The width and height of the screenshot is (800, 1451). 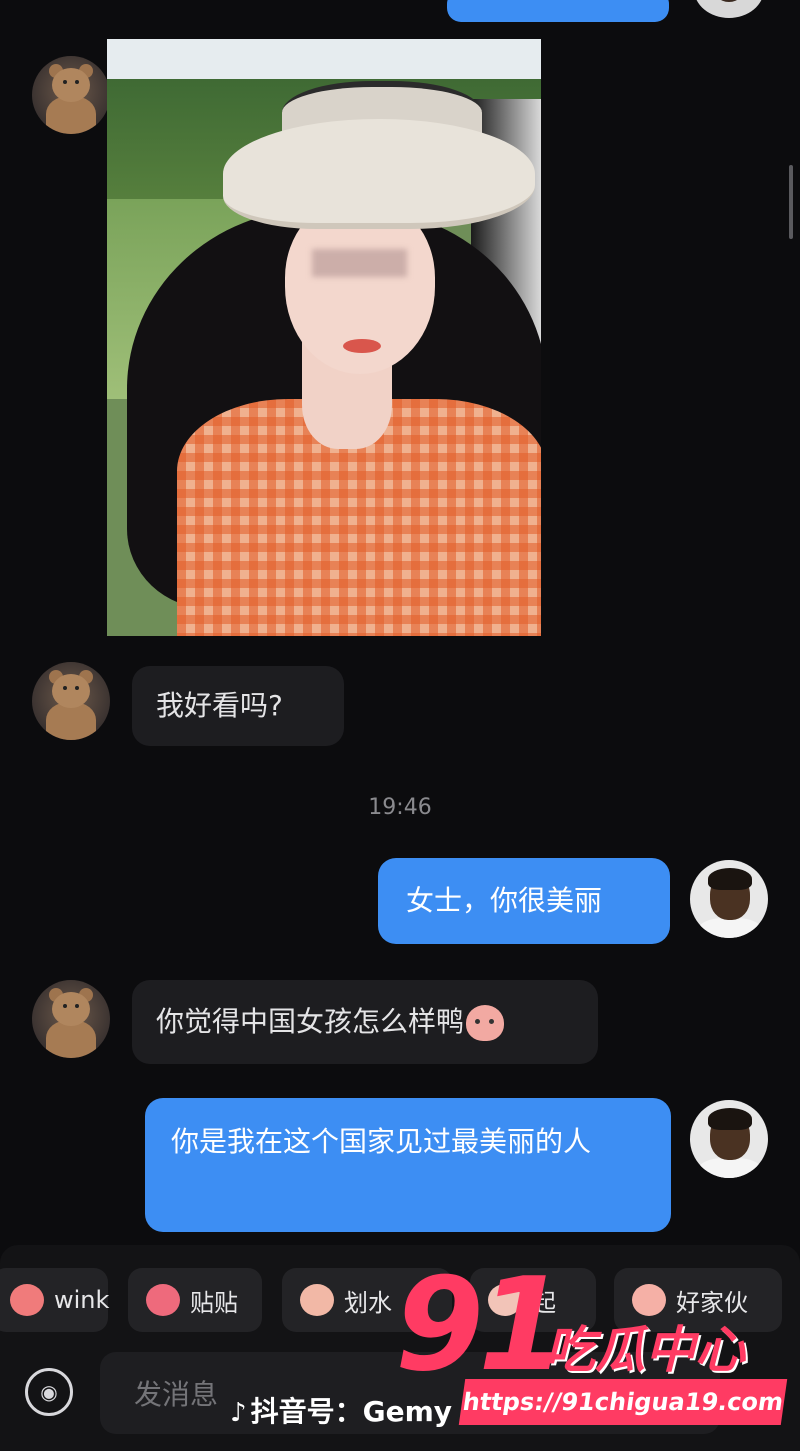 What do you see at coordinates (558, 11) in the screenshot?
I see `previous-outgoing-bubble` at bounding box center [558, 11].